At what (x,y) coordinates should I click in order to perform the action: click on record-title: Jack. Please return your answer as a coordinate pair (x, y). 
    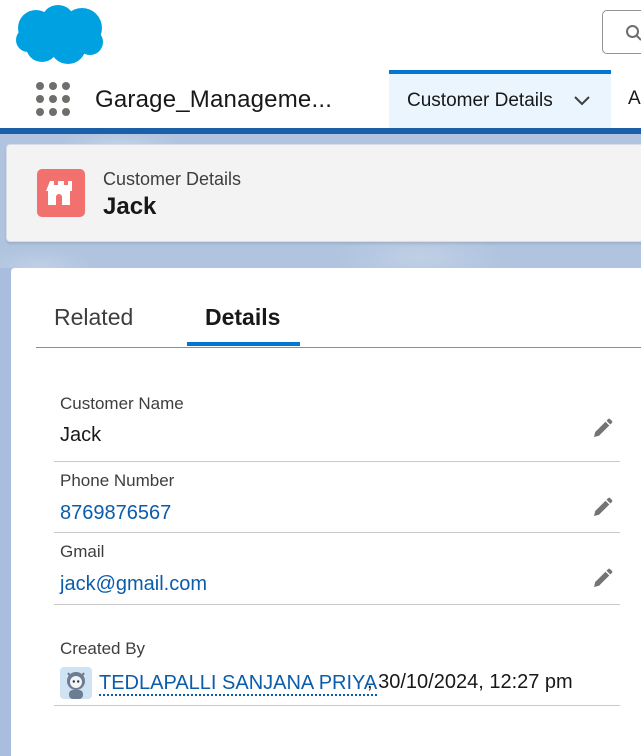
    Looking at the image, I should click on (130, 206).